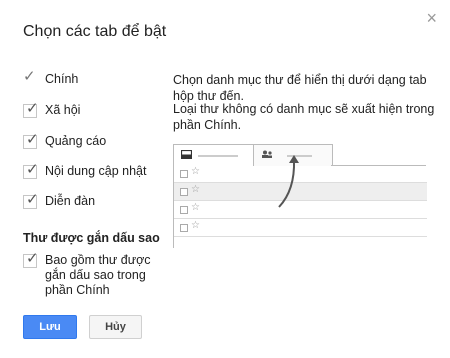  I want to click on tab-option-dien-dan: ✓ Diễn đàn, so click(59, 200).